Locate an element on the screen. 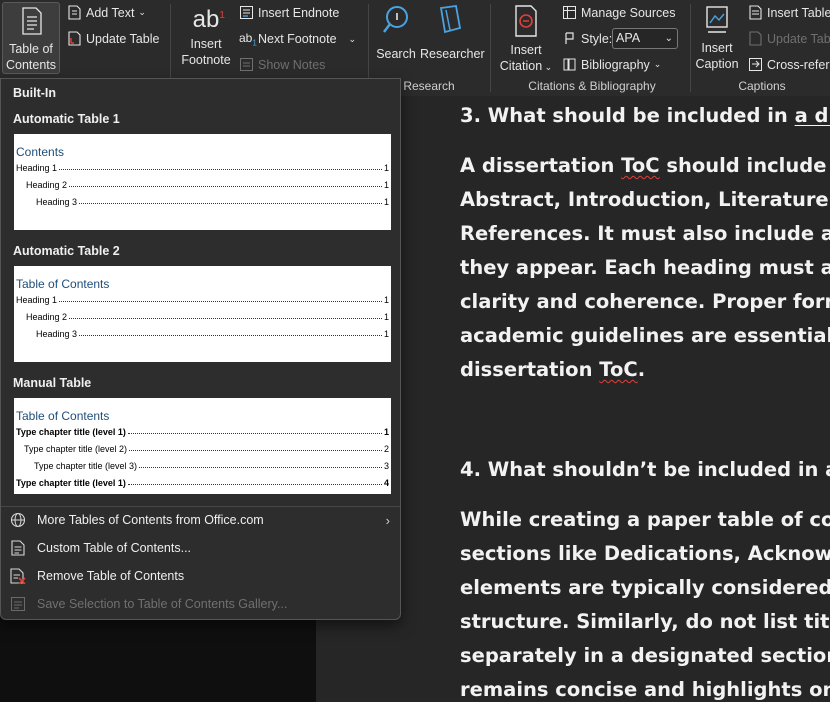 The width and height of the screenshot is (830, 702). preview-row: Heading 2 1 is located at coordinates (207, 183).